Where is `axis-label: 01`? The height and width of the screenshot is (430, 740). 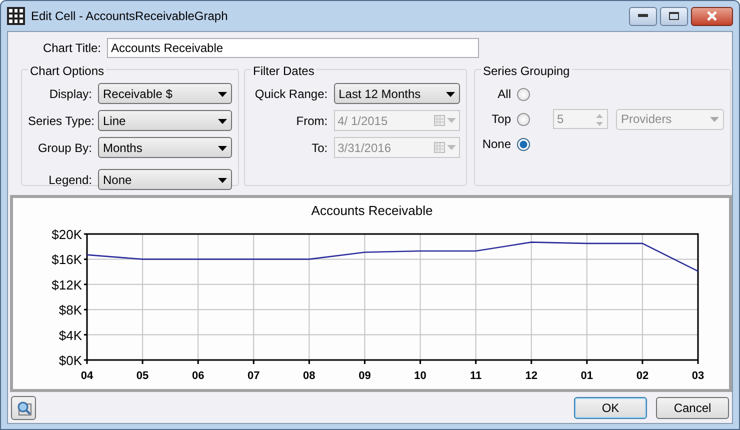 axis-label: 01 is located at coordinates (587, 376).